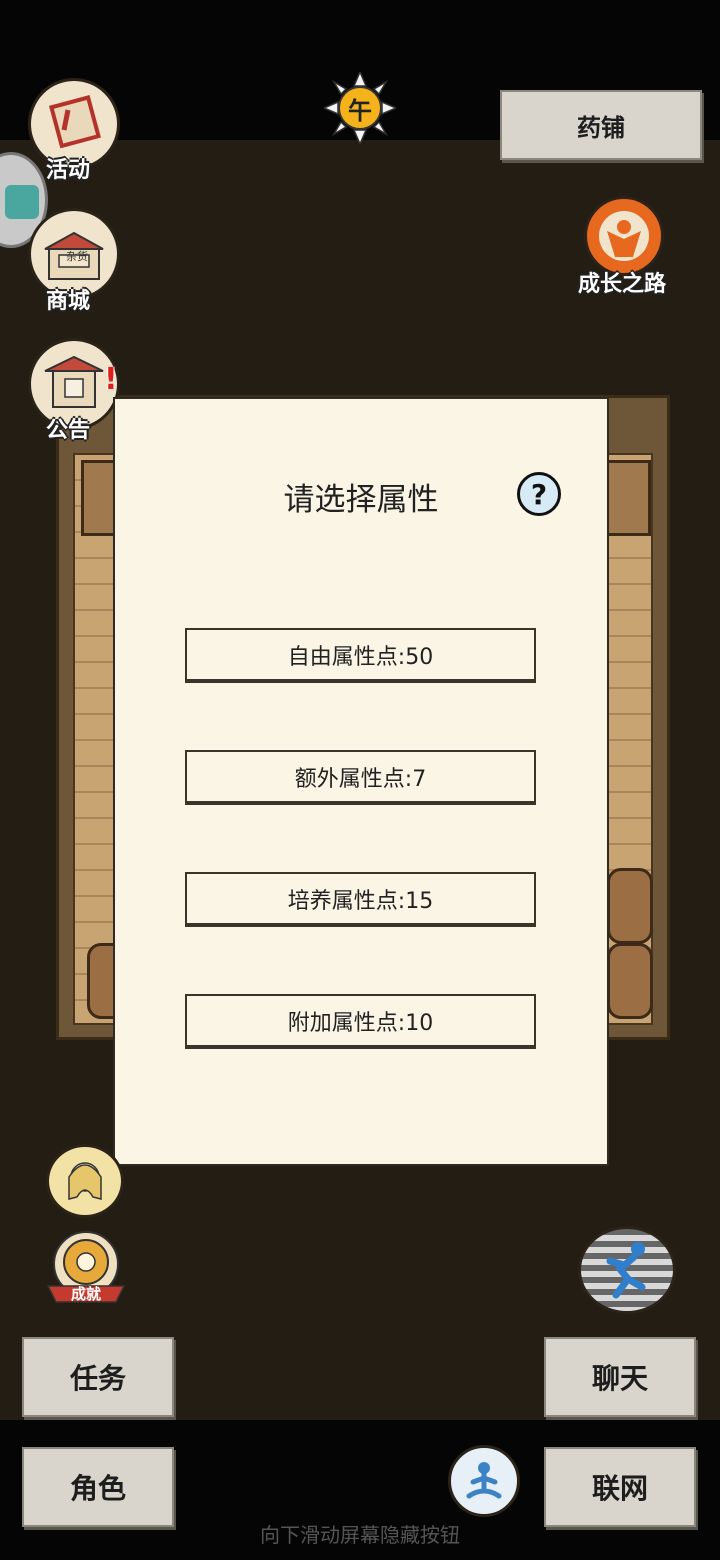  I want to click on help-icon: ?, so click(539, 494).